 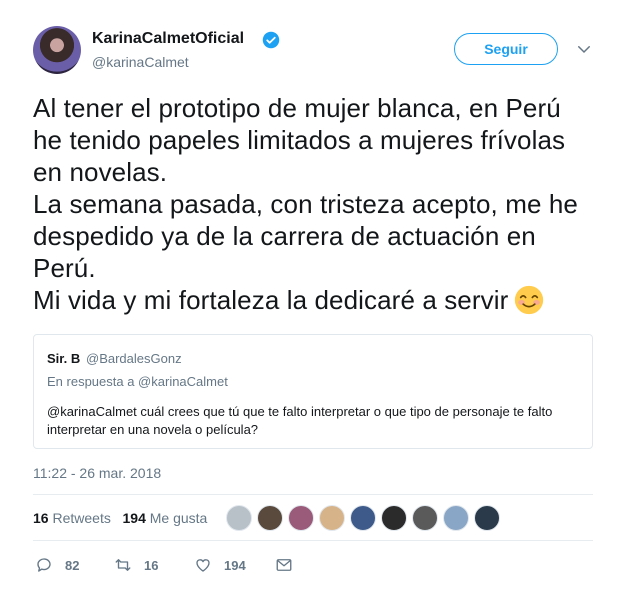 I want to click on retweets-stat: 16 Retweets, so click(x=72, y=518).